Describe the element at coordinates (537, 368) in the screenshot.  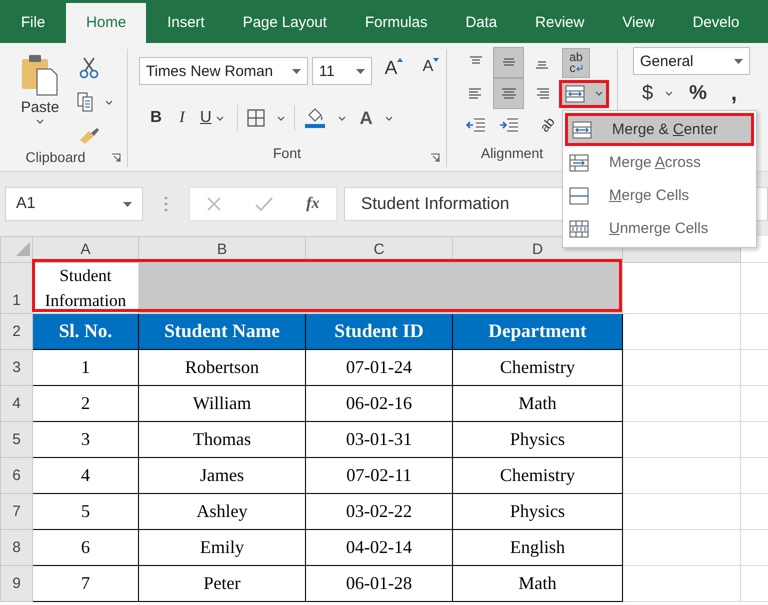
I see `table-cell: Chemistry` at that location.